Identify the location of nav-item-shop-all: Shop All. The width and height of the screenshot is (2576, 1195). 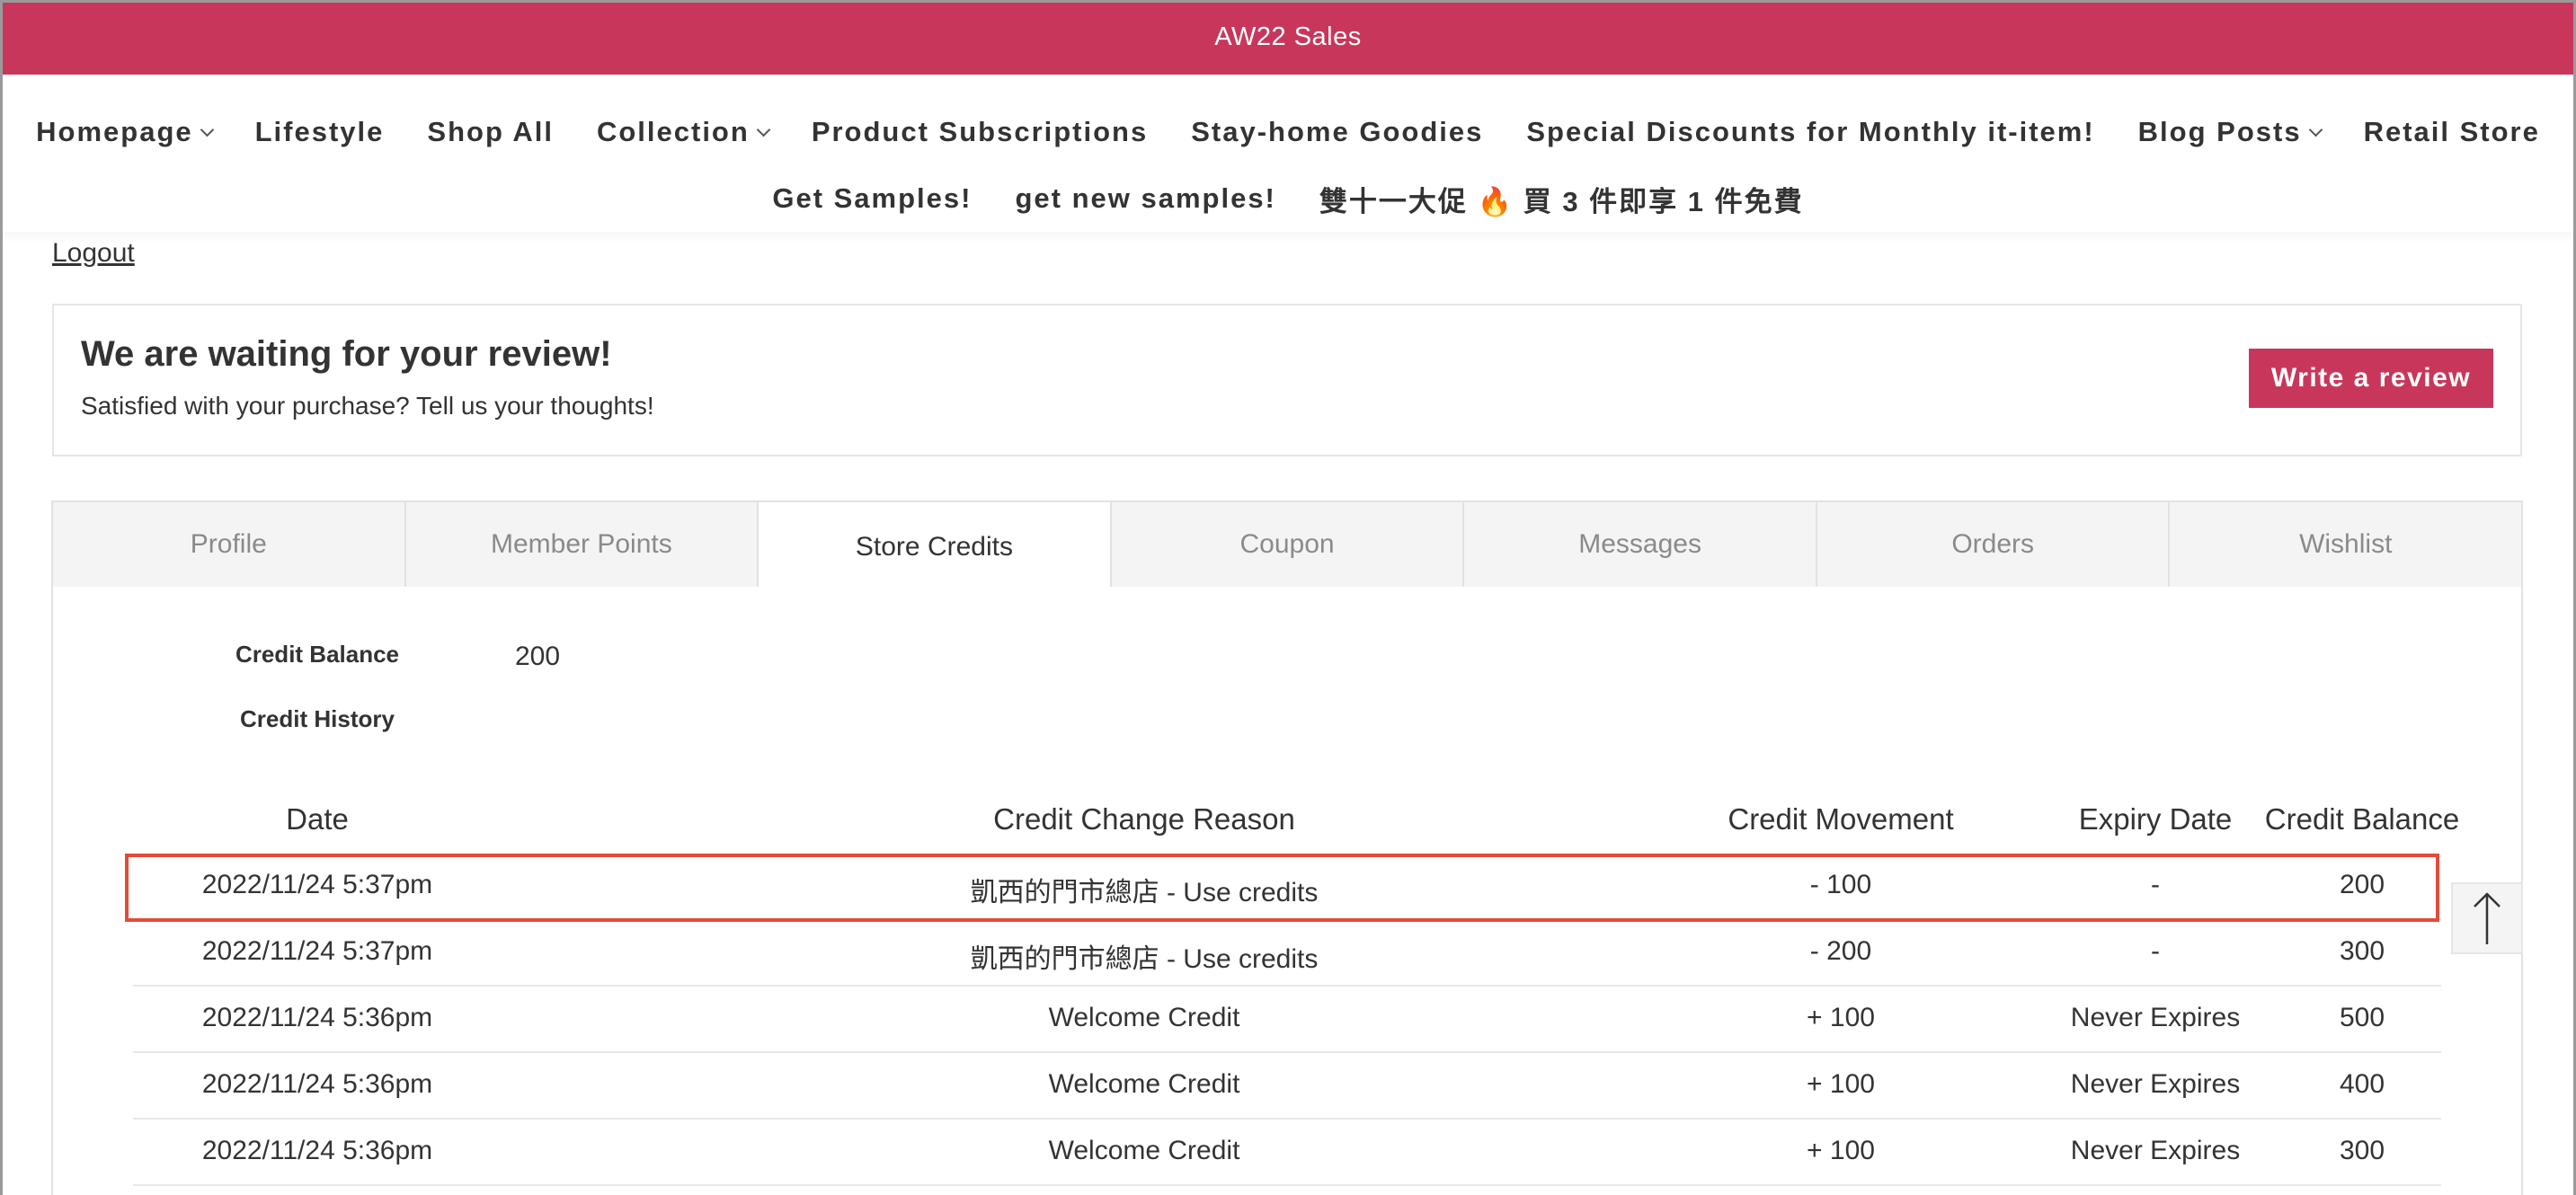
(490, 132).